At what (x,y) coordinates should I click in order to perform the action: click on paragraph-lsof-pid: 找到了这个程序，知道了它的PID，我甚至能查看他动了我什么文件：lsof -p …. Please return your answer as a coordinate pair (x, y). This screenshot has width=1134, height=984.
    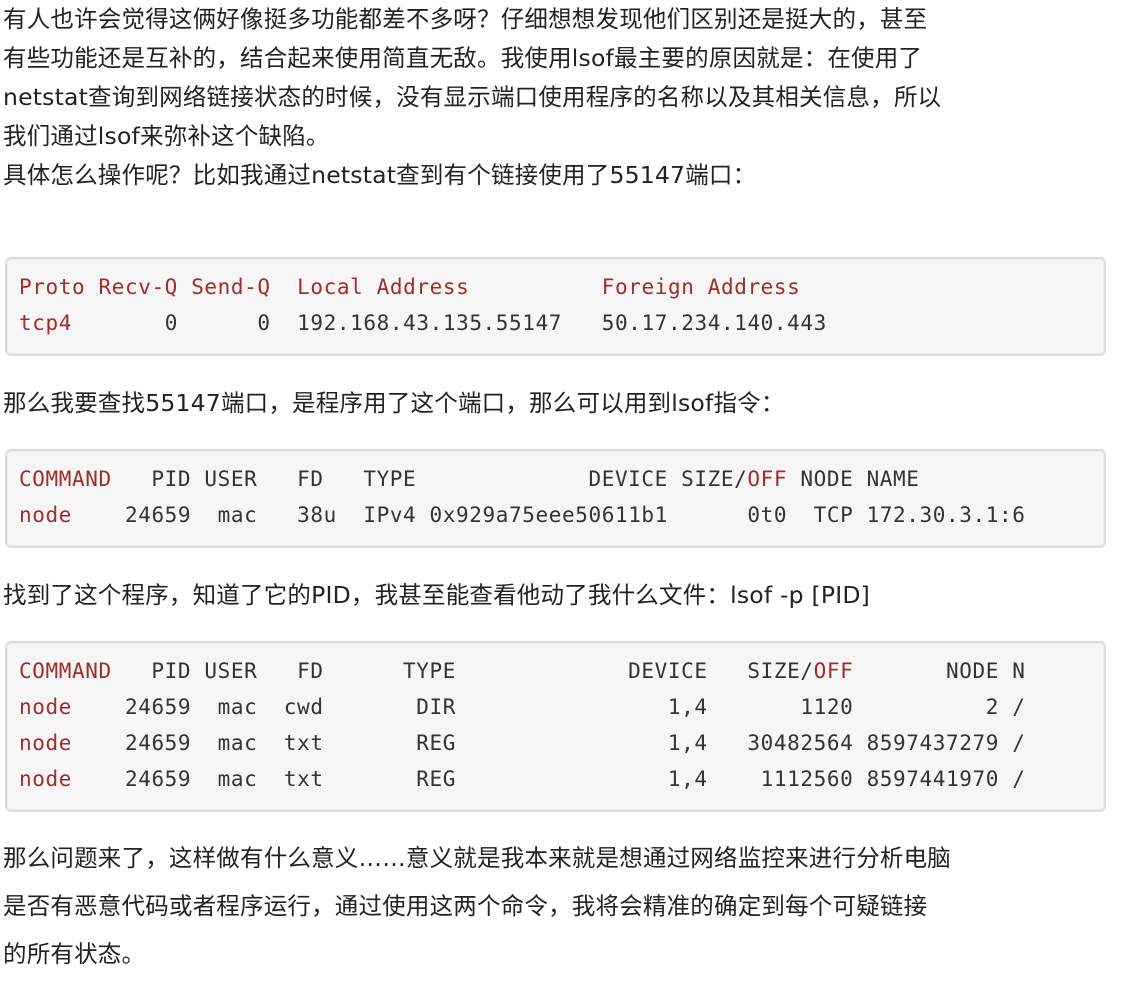
    Looking at the image, I should click on (436, 595).